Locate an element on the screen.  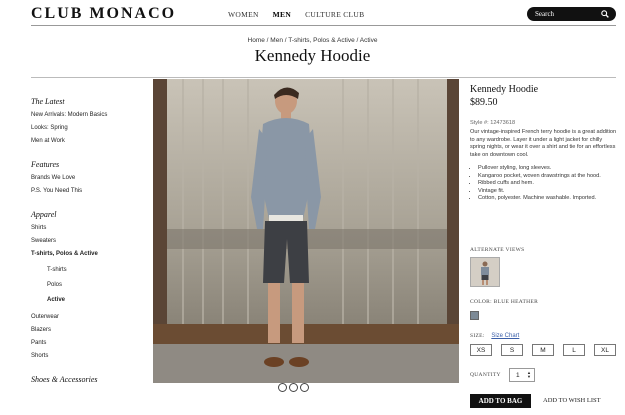
thumbnail-image is located at coordinates (485, 272).